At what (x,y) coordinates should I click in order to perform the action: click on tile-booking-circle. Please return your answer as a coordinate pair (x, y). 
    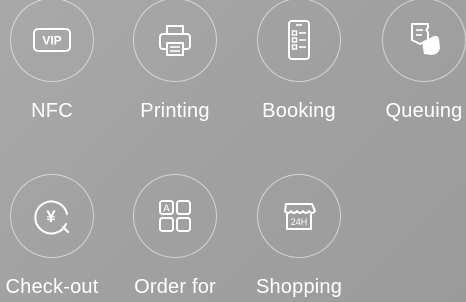
    Looking at the image, I should click on (299, 41).